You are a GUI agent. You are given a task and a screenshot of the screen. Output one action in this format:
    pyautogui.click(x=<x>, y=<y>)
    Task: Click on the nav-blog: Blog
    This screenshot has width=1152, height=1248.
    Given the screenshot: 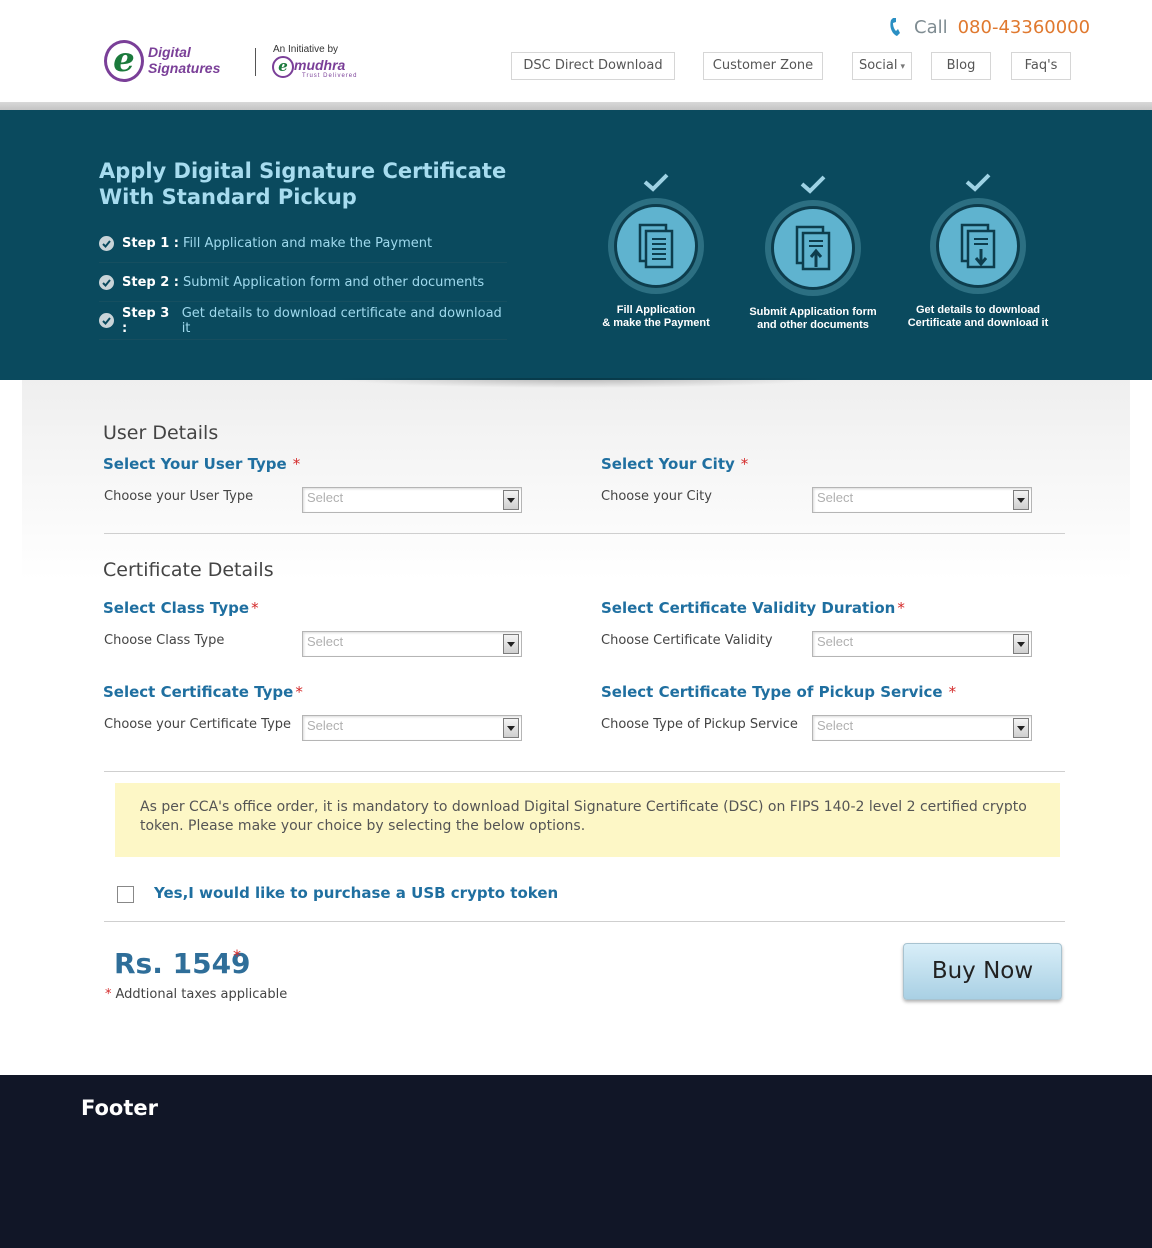 What is the action you would take?
    pyautogui.click(x=961, y=66)
    